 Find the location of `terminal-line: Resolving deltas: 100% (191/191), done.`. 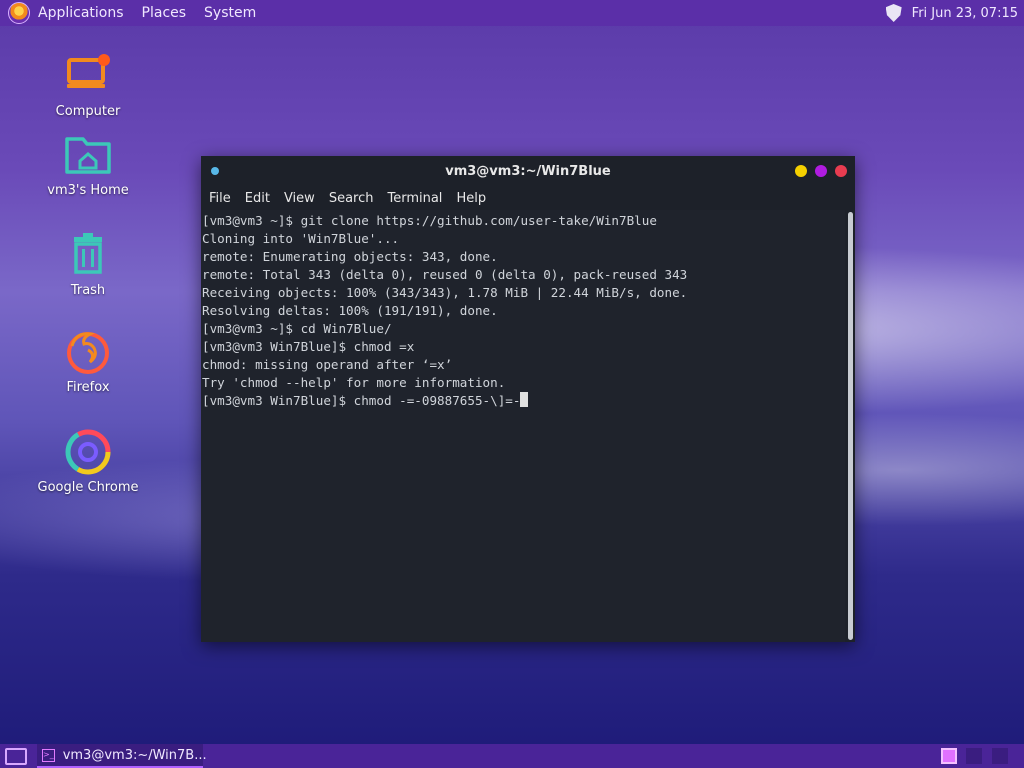

terminal-line: Resolving deltas: 100% (191/191), done. is located at coordinates (350, 310).